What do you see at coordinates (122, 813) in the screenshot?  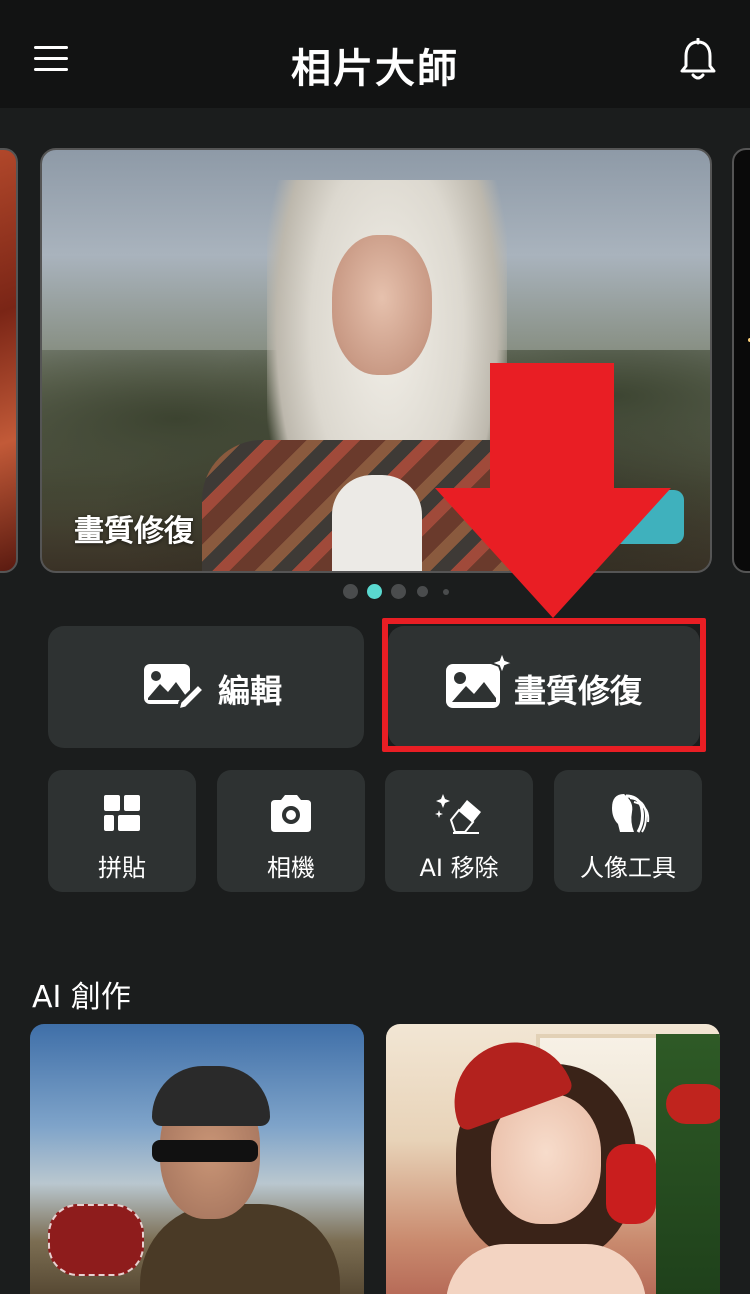 I see `collage-icon` at bounding box center [122, 813].